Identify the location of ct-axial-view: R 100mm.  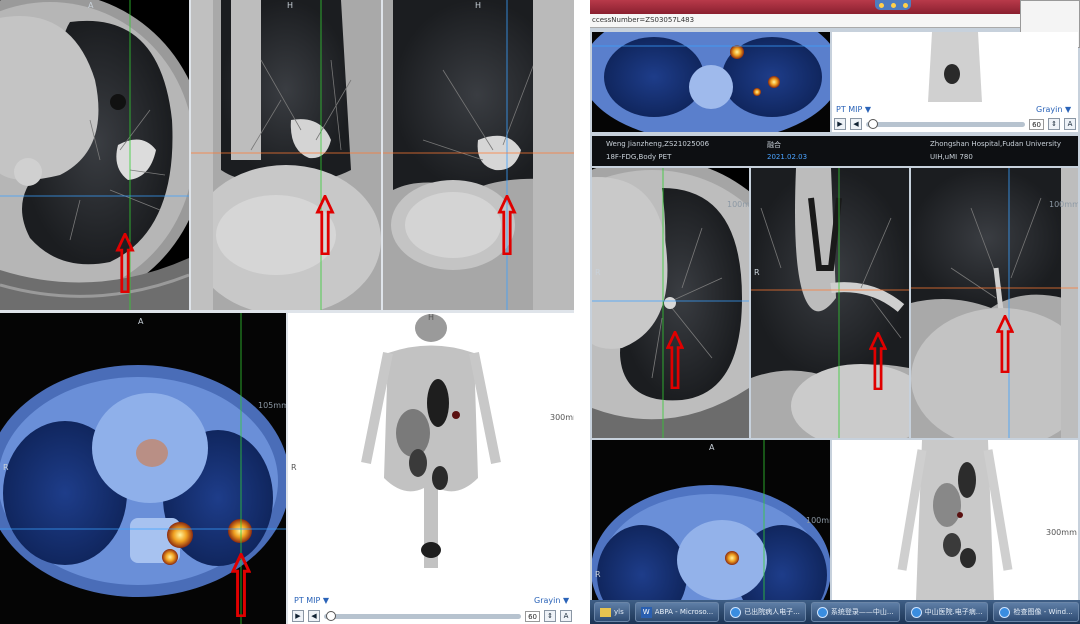
(670, 303).